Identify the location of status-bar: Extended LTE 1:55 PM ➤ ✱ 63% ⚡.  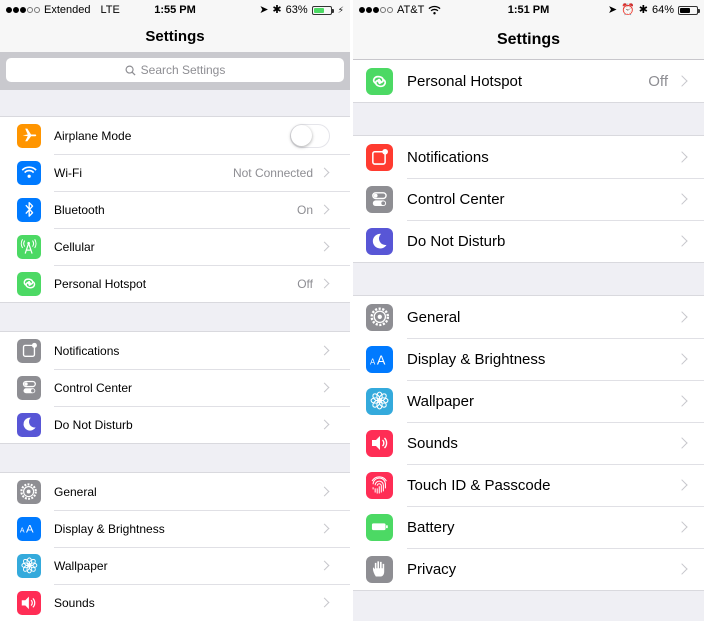
(175, 10).